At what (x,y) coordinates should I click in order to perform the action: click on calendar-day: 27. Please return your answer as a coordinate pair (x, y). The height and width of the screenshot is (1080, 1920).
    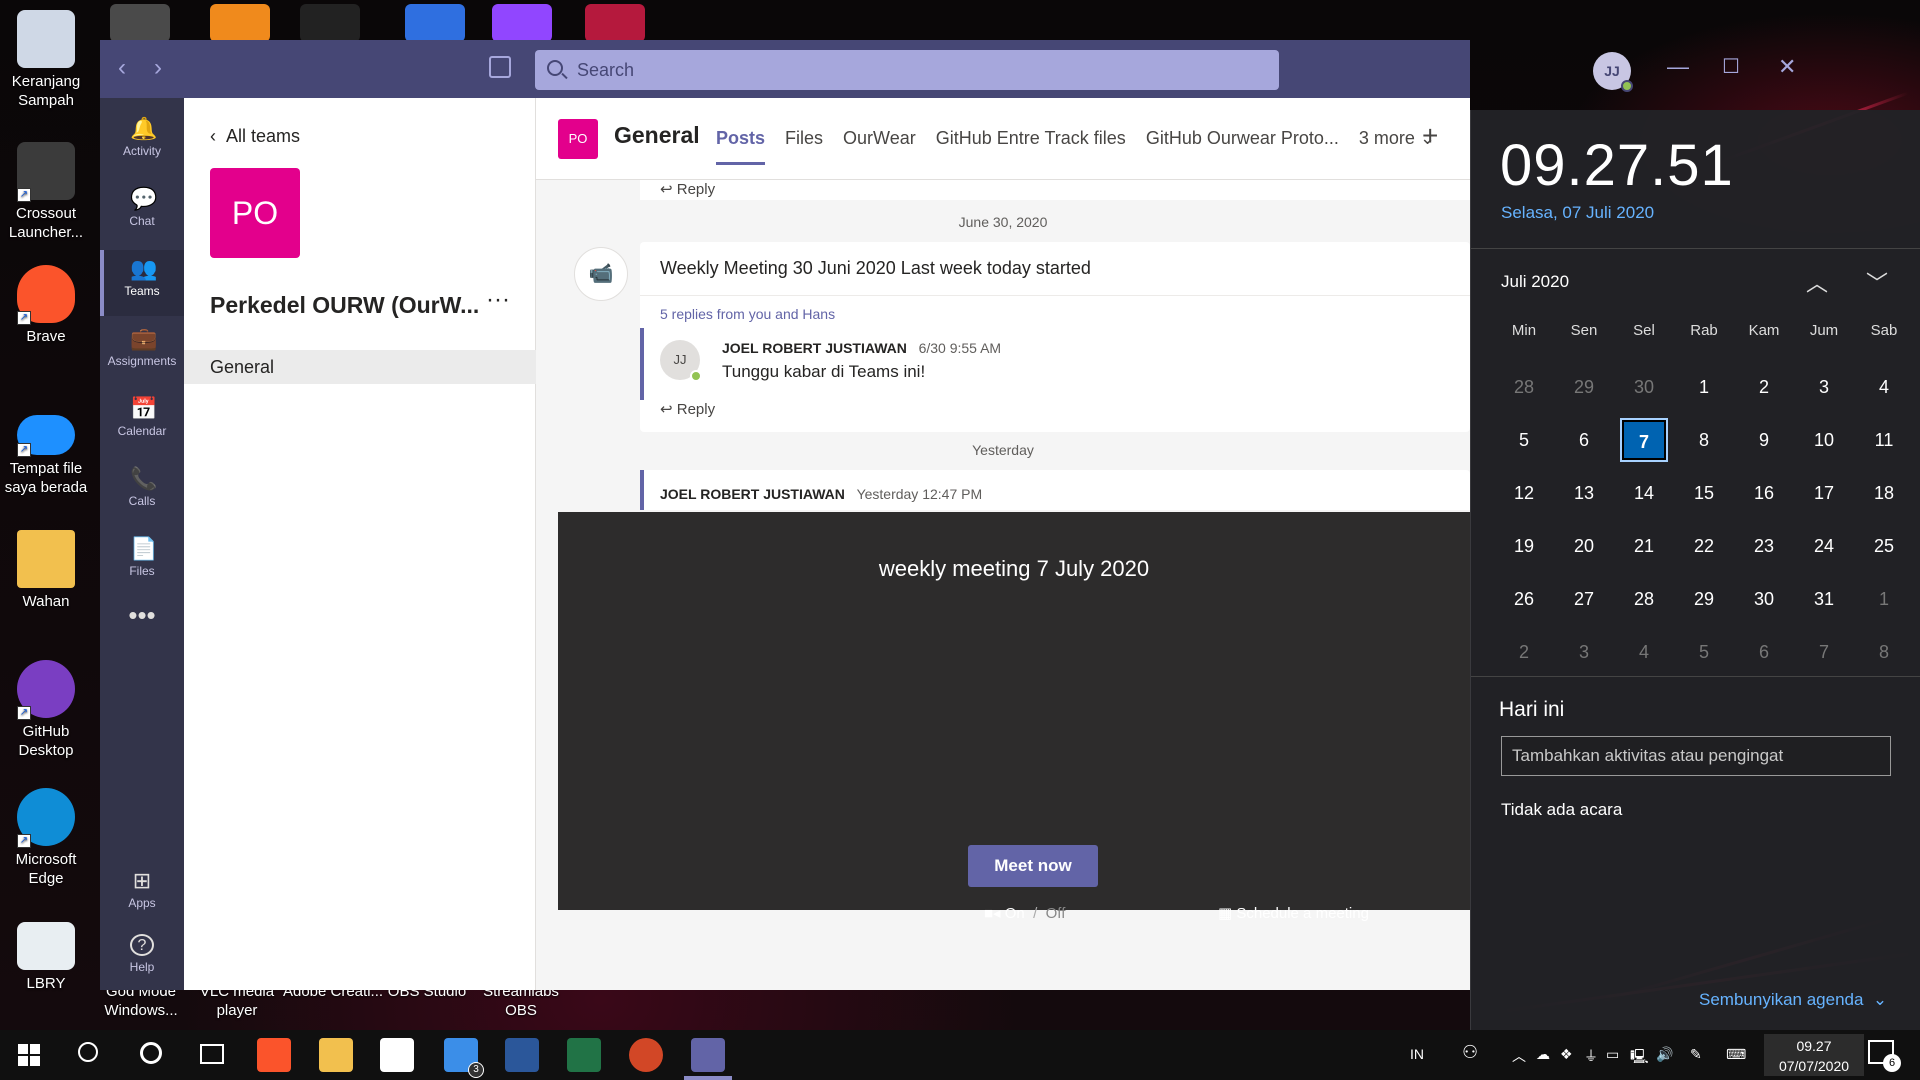
    Looking at the image, I should click on (1584, 599).